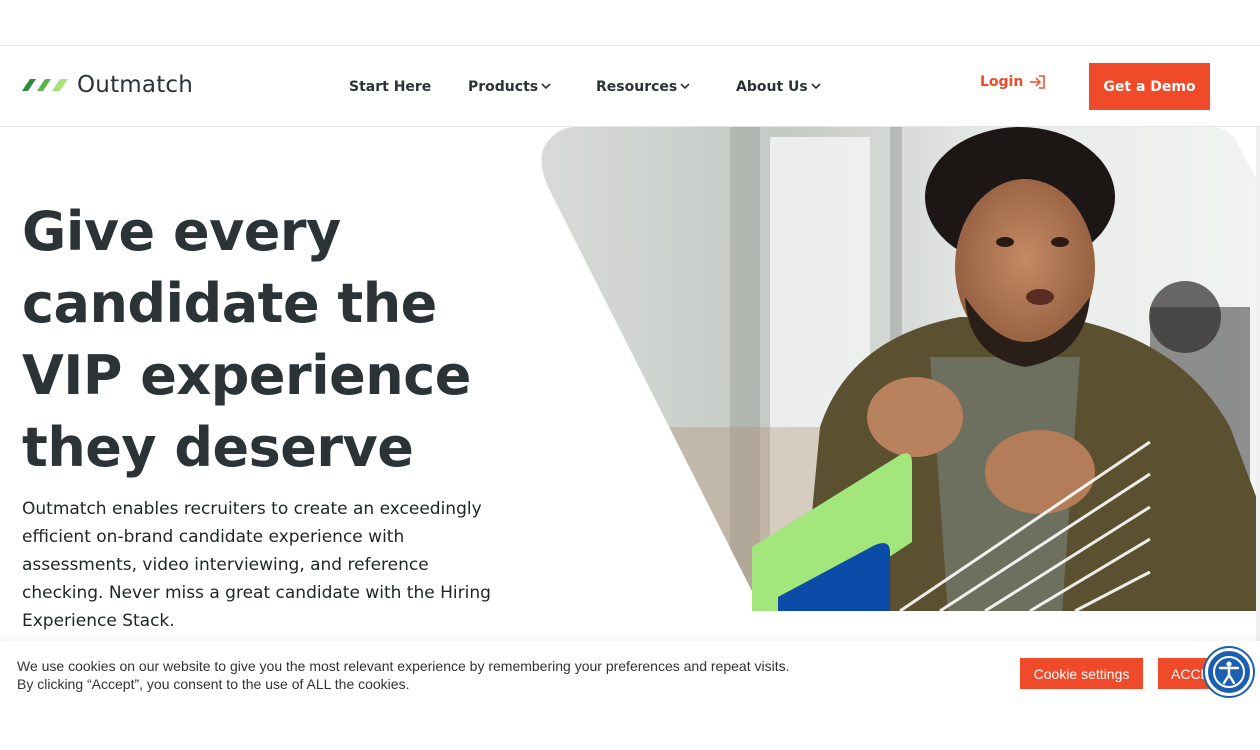 Image resolution: width=1260 pixels, height=750 pixels. Describe the element at coordinates (503, 87) in the screenshot. I see `nav-label: Products` at that location.